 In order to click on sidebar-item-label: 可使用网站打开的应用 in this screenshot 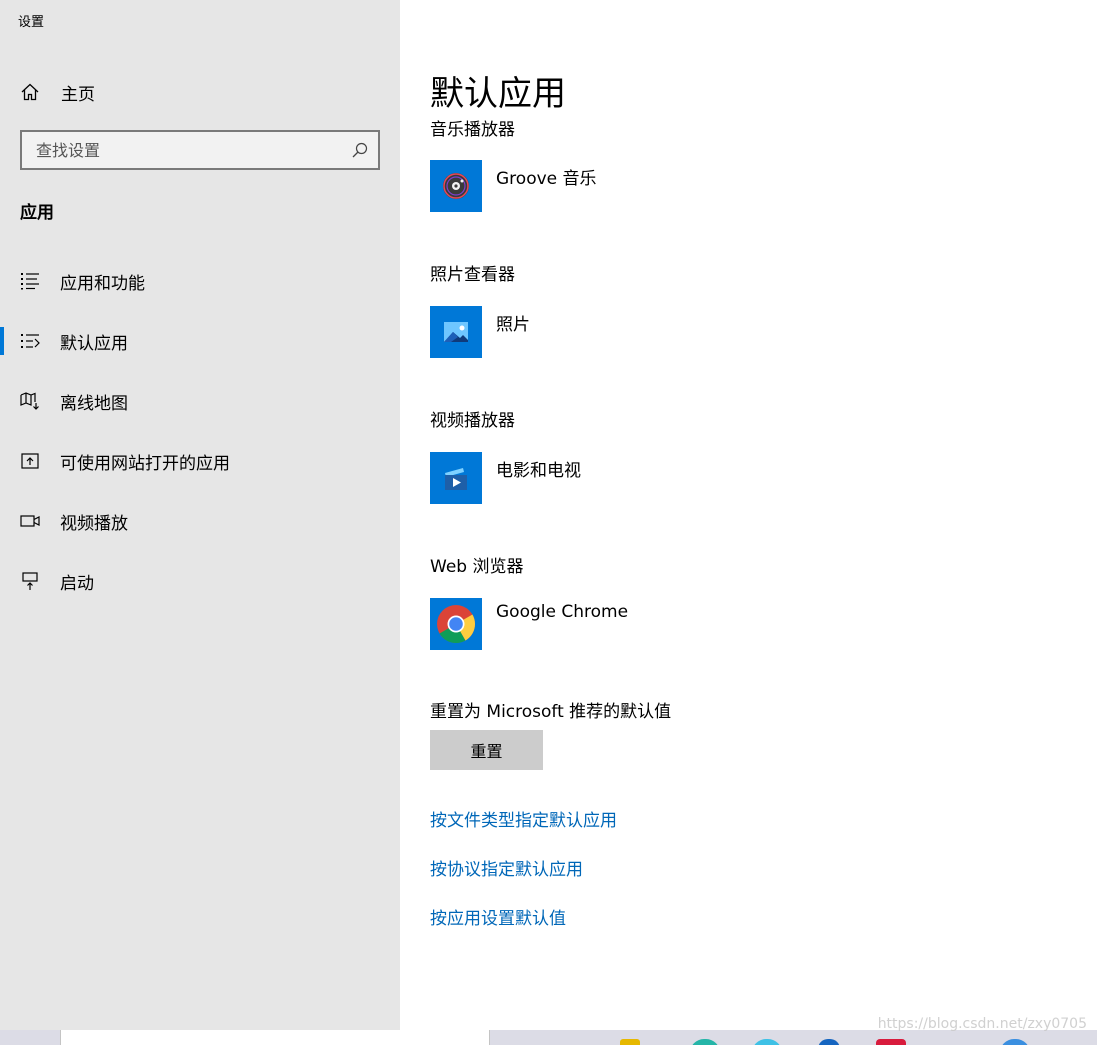, I will do `click(145, 463)`.